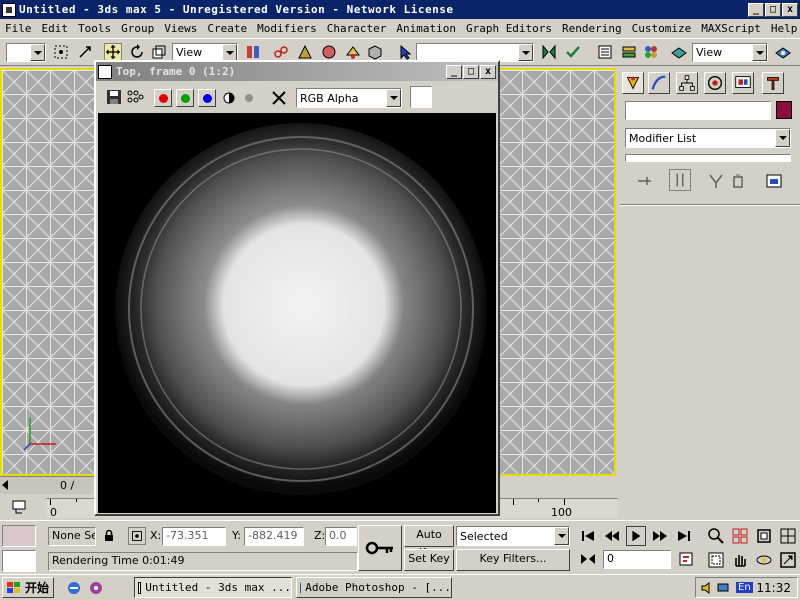 Image resolution: width=800 pixels, height=600 pixels. I want to click on menu-rendering: Rendering, so click(592, 28).